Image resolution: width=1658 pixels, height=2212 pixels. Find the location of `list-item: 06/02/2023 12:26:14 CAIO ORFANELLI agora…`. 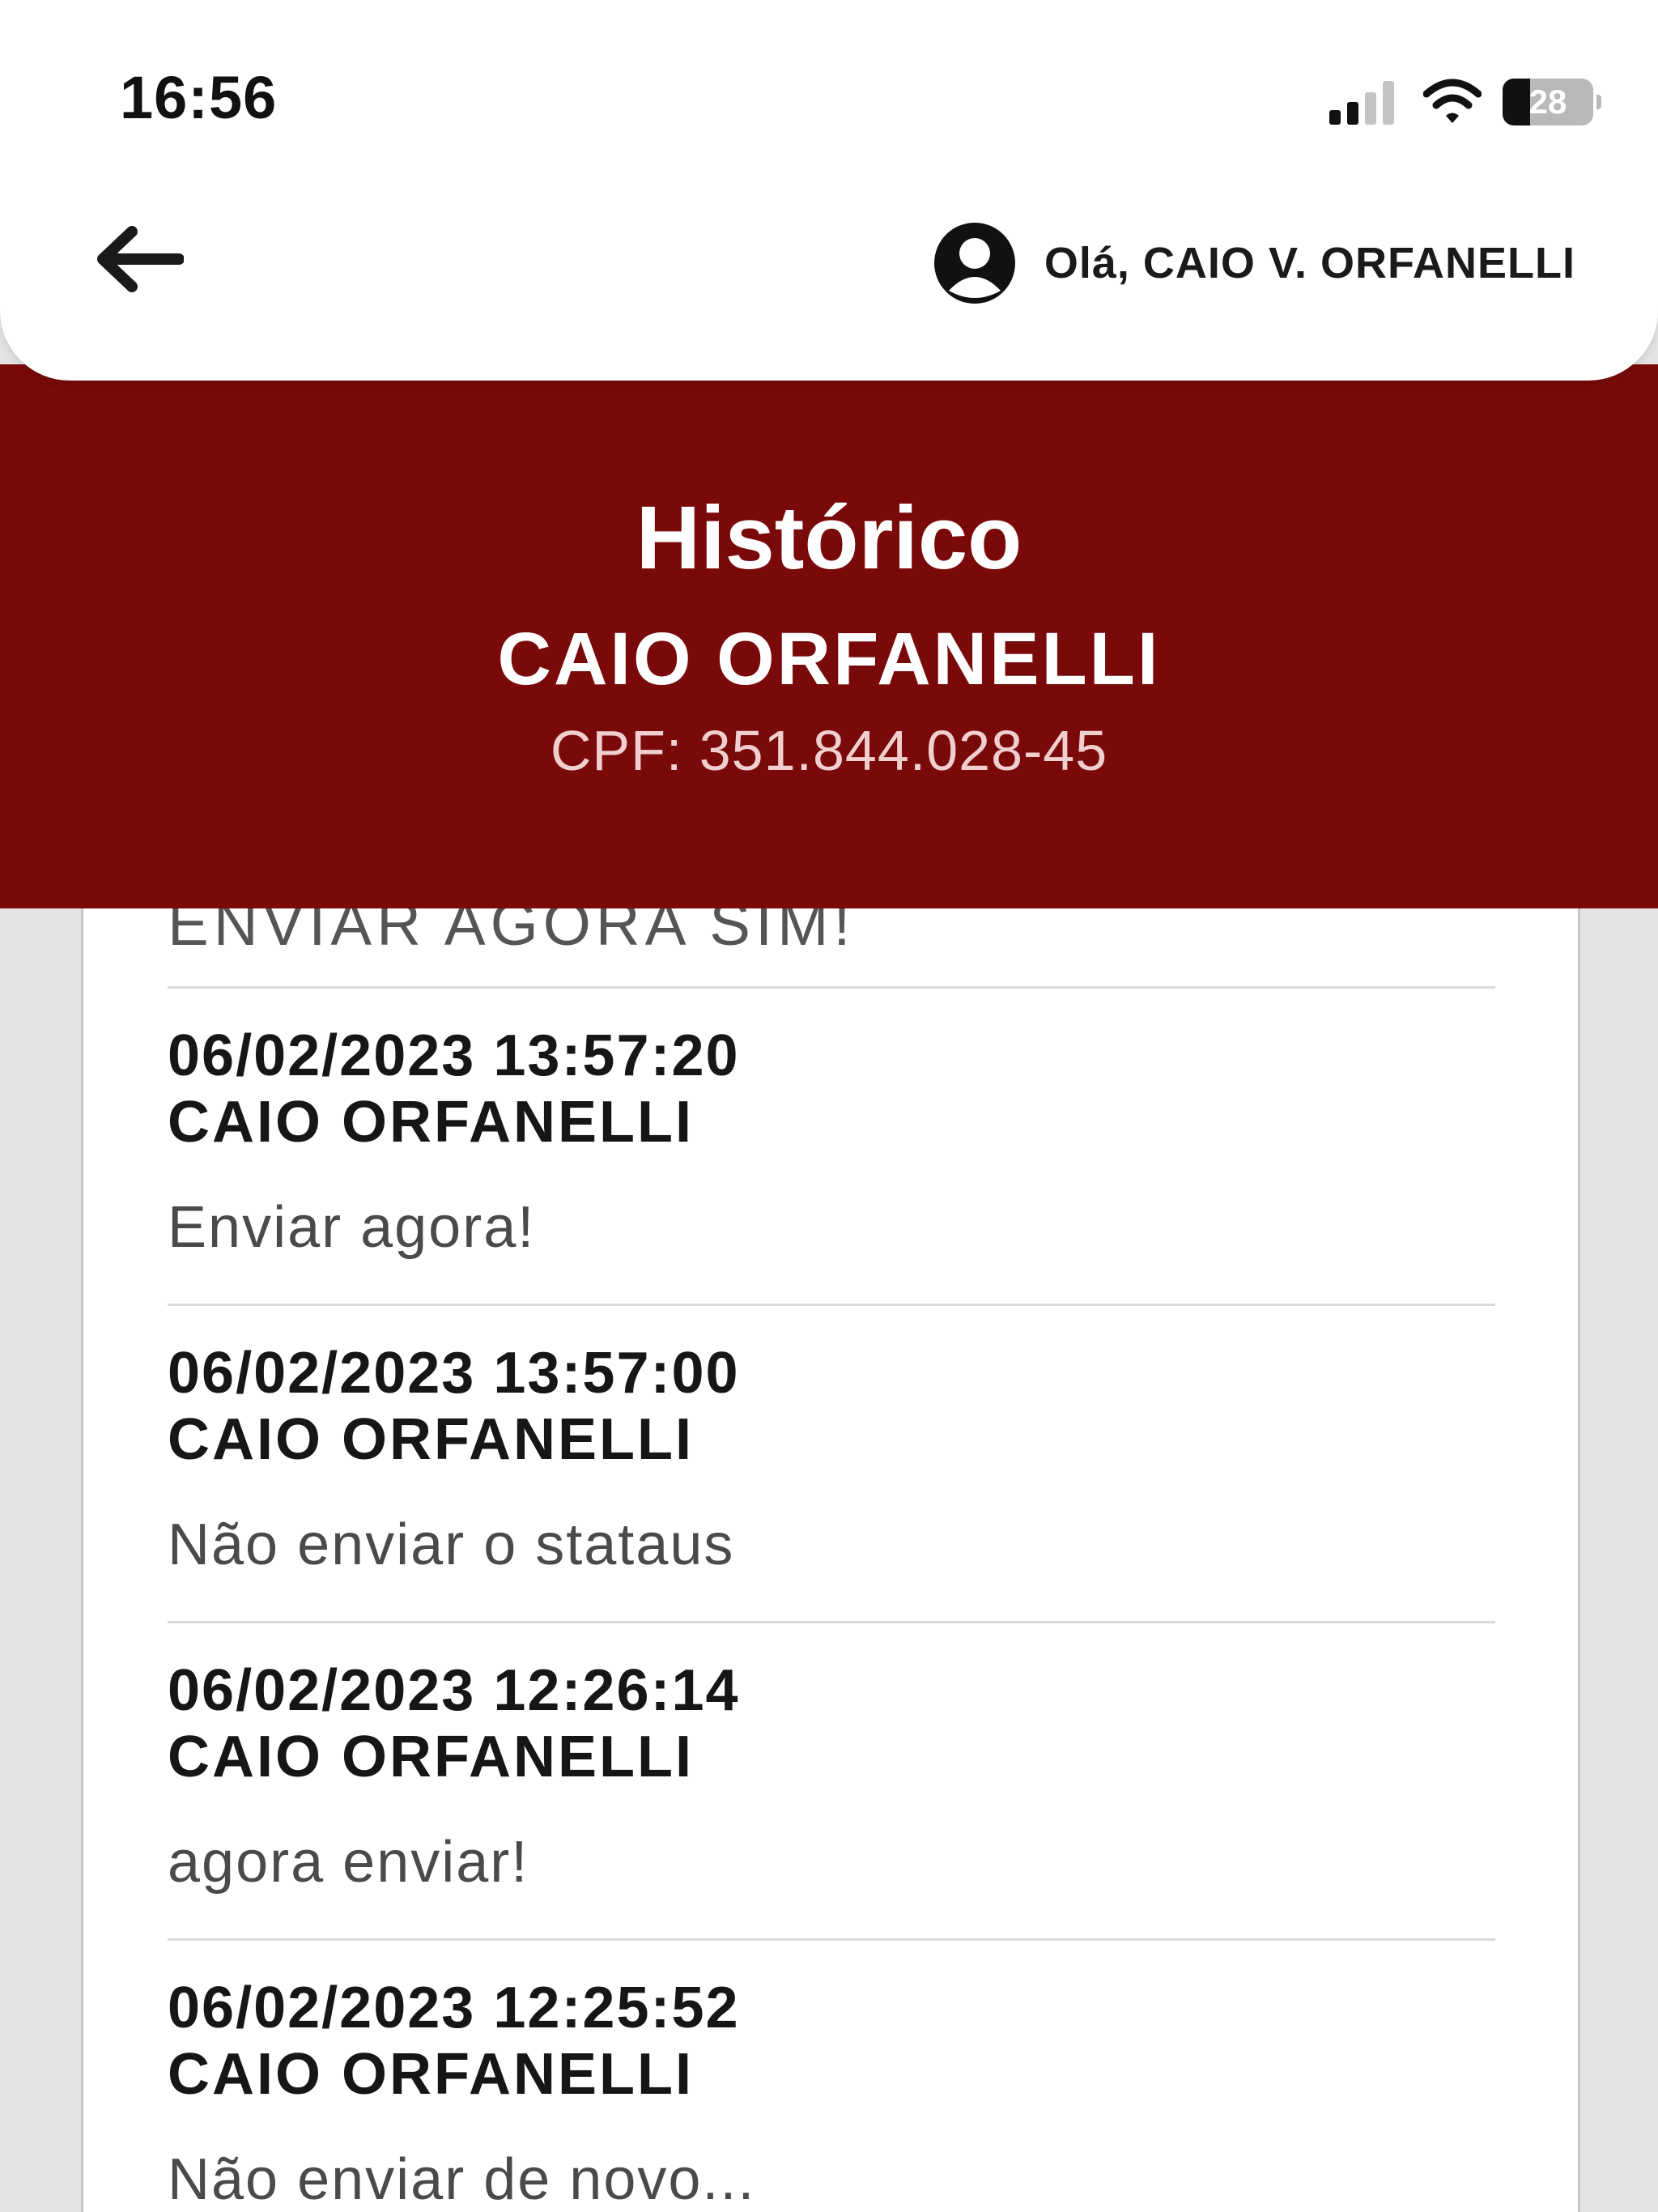

list-item: 06/02/2023 12:26:14 CAIO ORFANELLI agora… is located at coordinates (831, 1779).